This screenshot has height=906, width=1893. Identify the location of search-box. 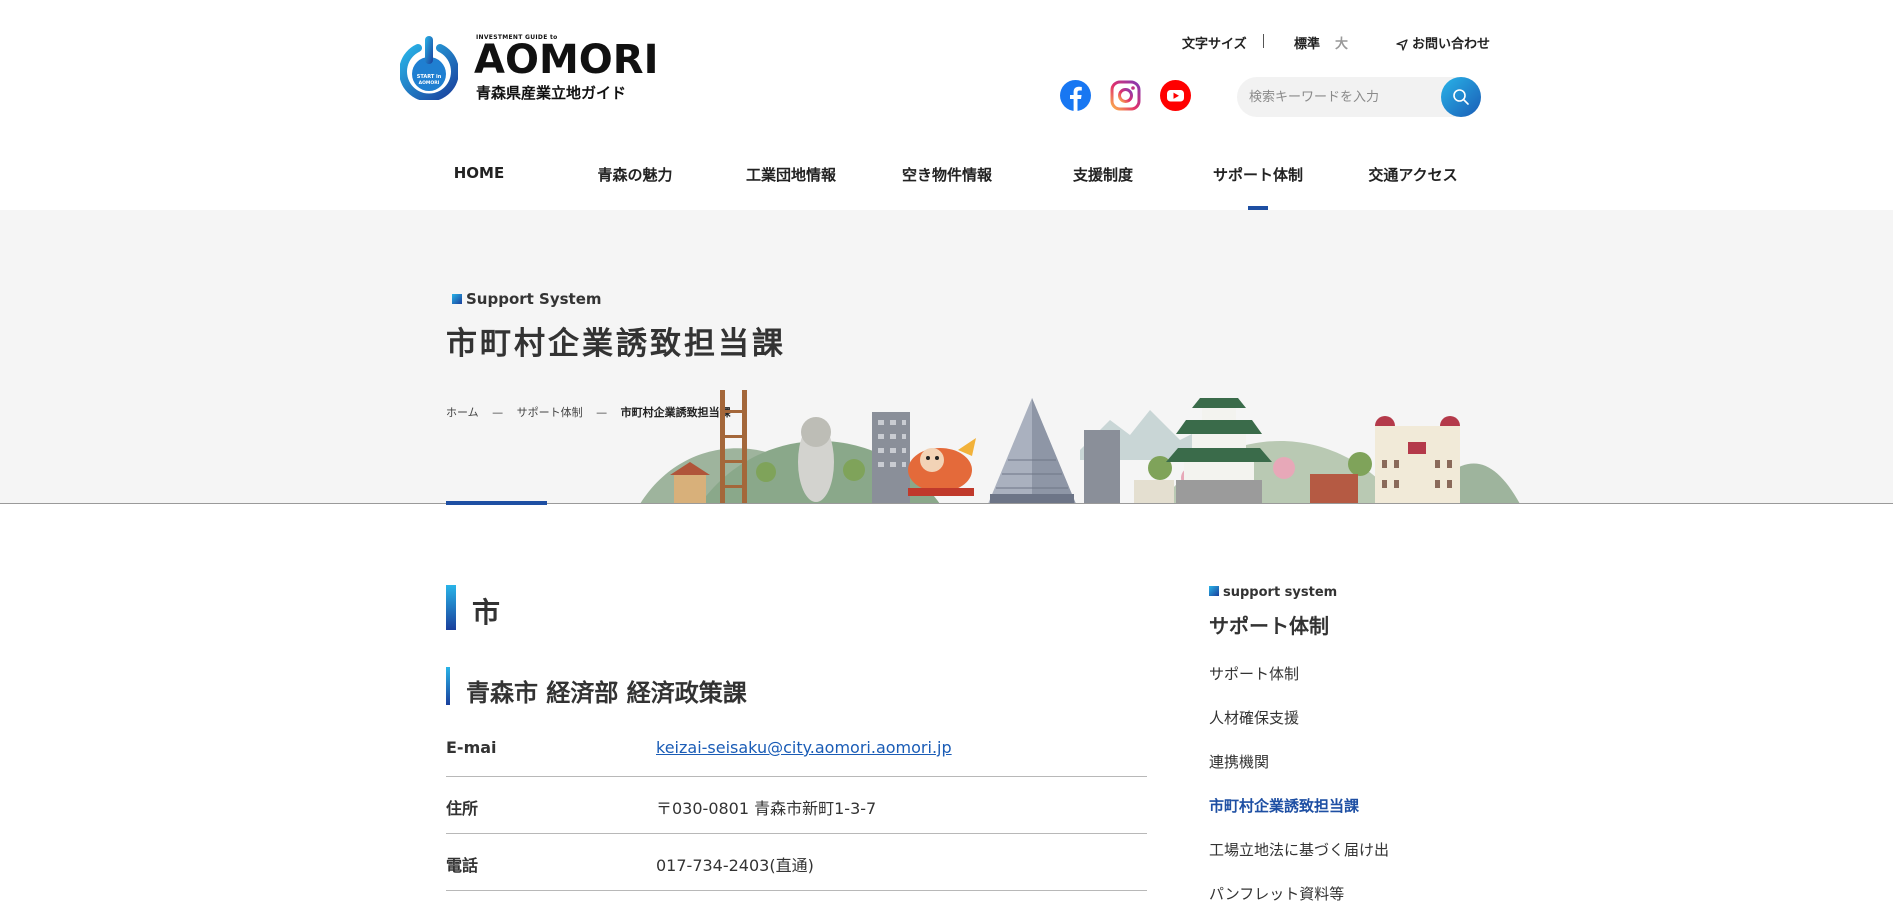
(1359, 97).